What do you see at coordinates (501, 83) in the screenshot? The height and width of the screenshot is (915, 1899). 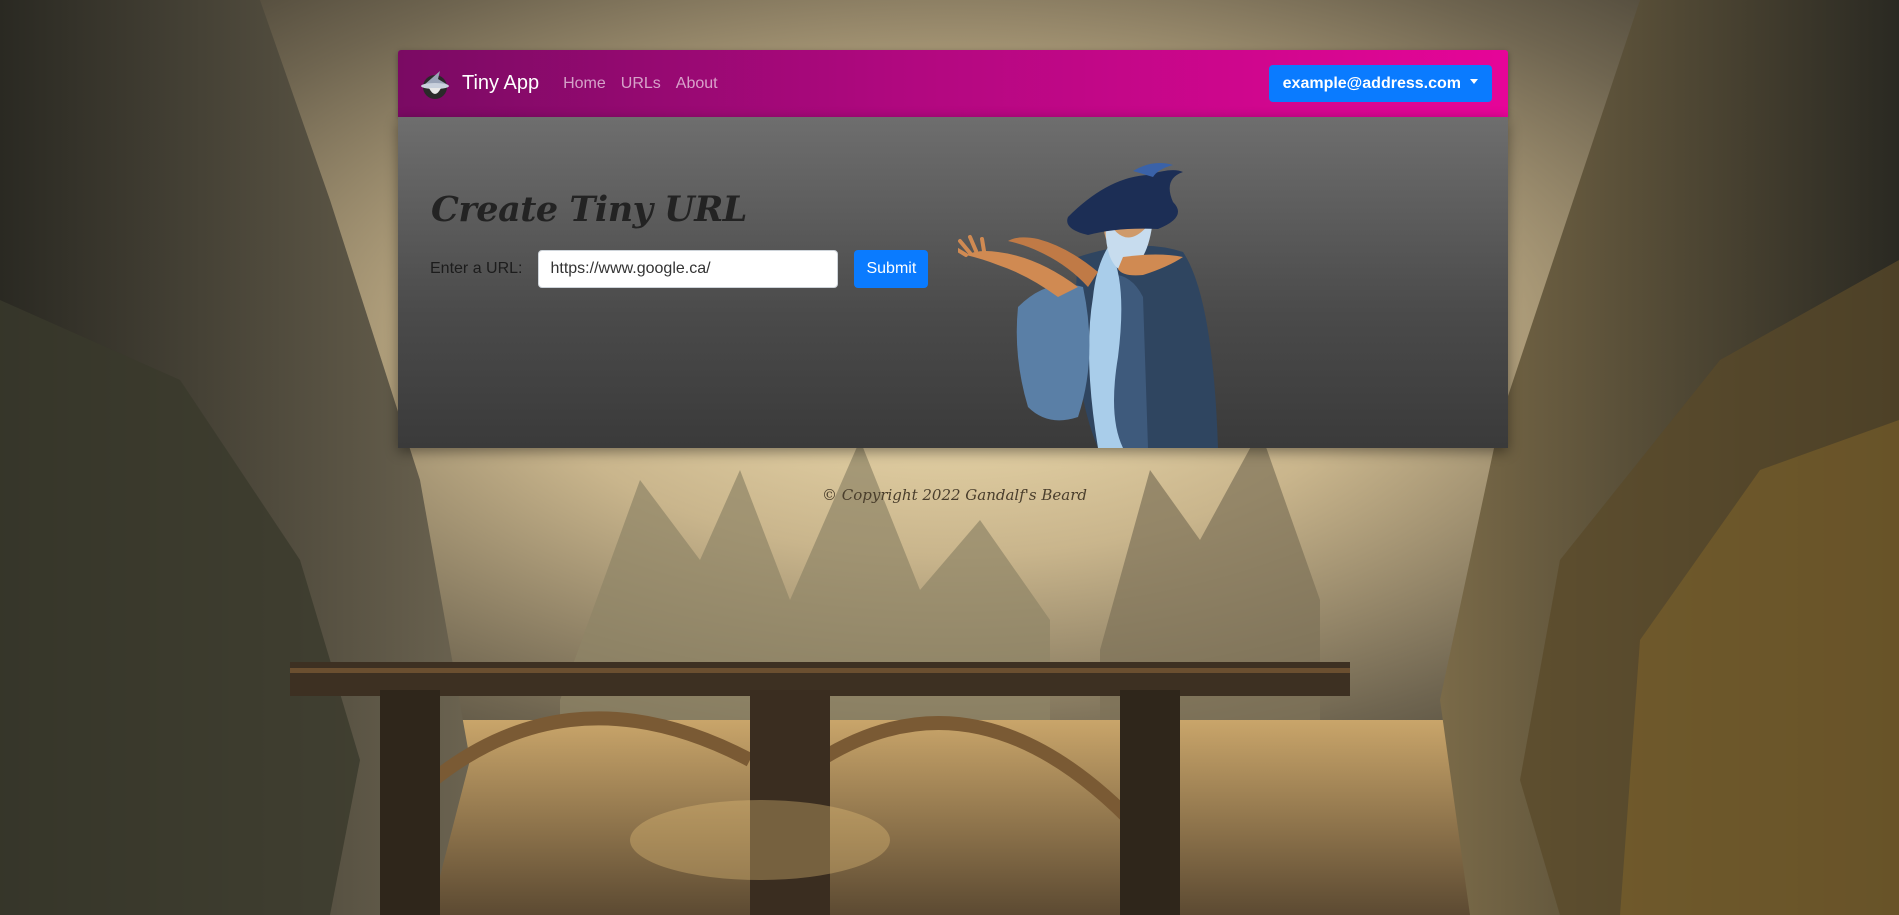 I see `brand-name: Tiny App` at bounding box center [501, 83].